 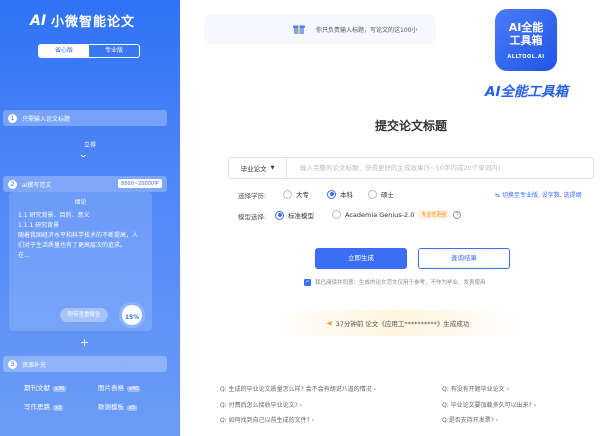 What do you see at coordinates (400, 283) in the screenshot?
I see `agreement-text: 我已阅读并同意：生成的论文范文仅用于参考，不作为毕业、发表使用` at bounding box center [400, 283].